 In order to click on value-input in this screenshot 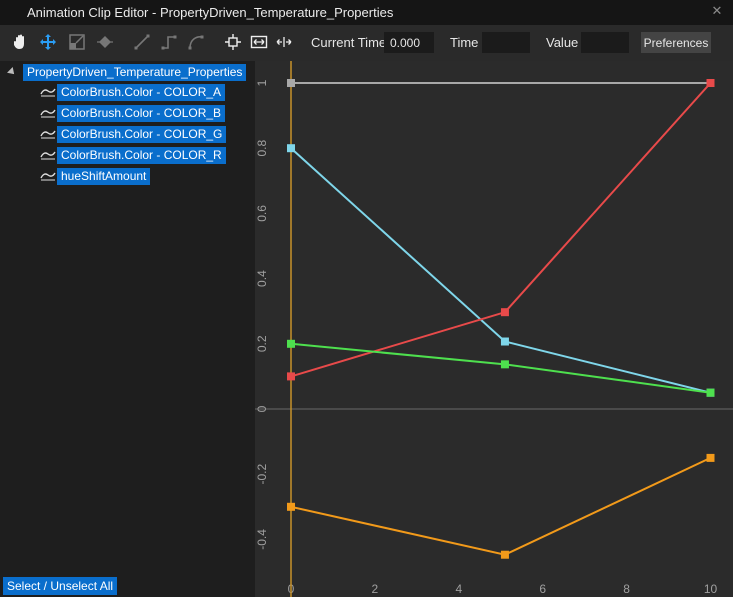, I will do `click(605, 42)`.